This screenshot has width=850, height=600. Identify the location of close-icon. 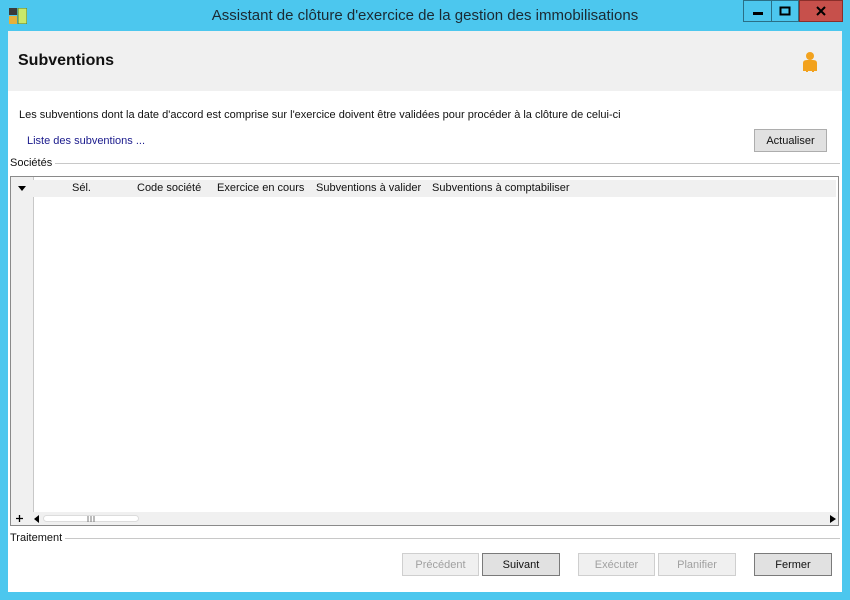
(821, 11).